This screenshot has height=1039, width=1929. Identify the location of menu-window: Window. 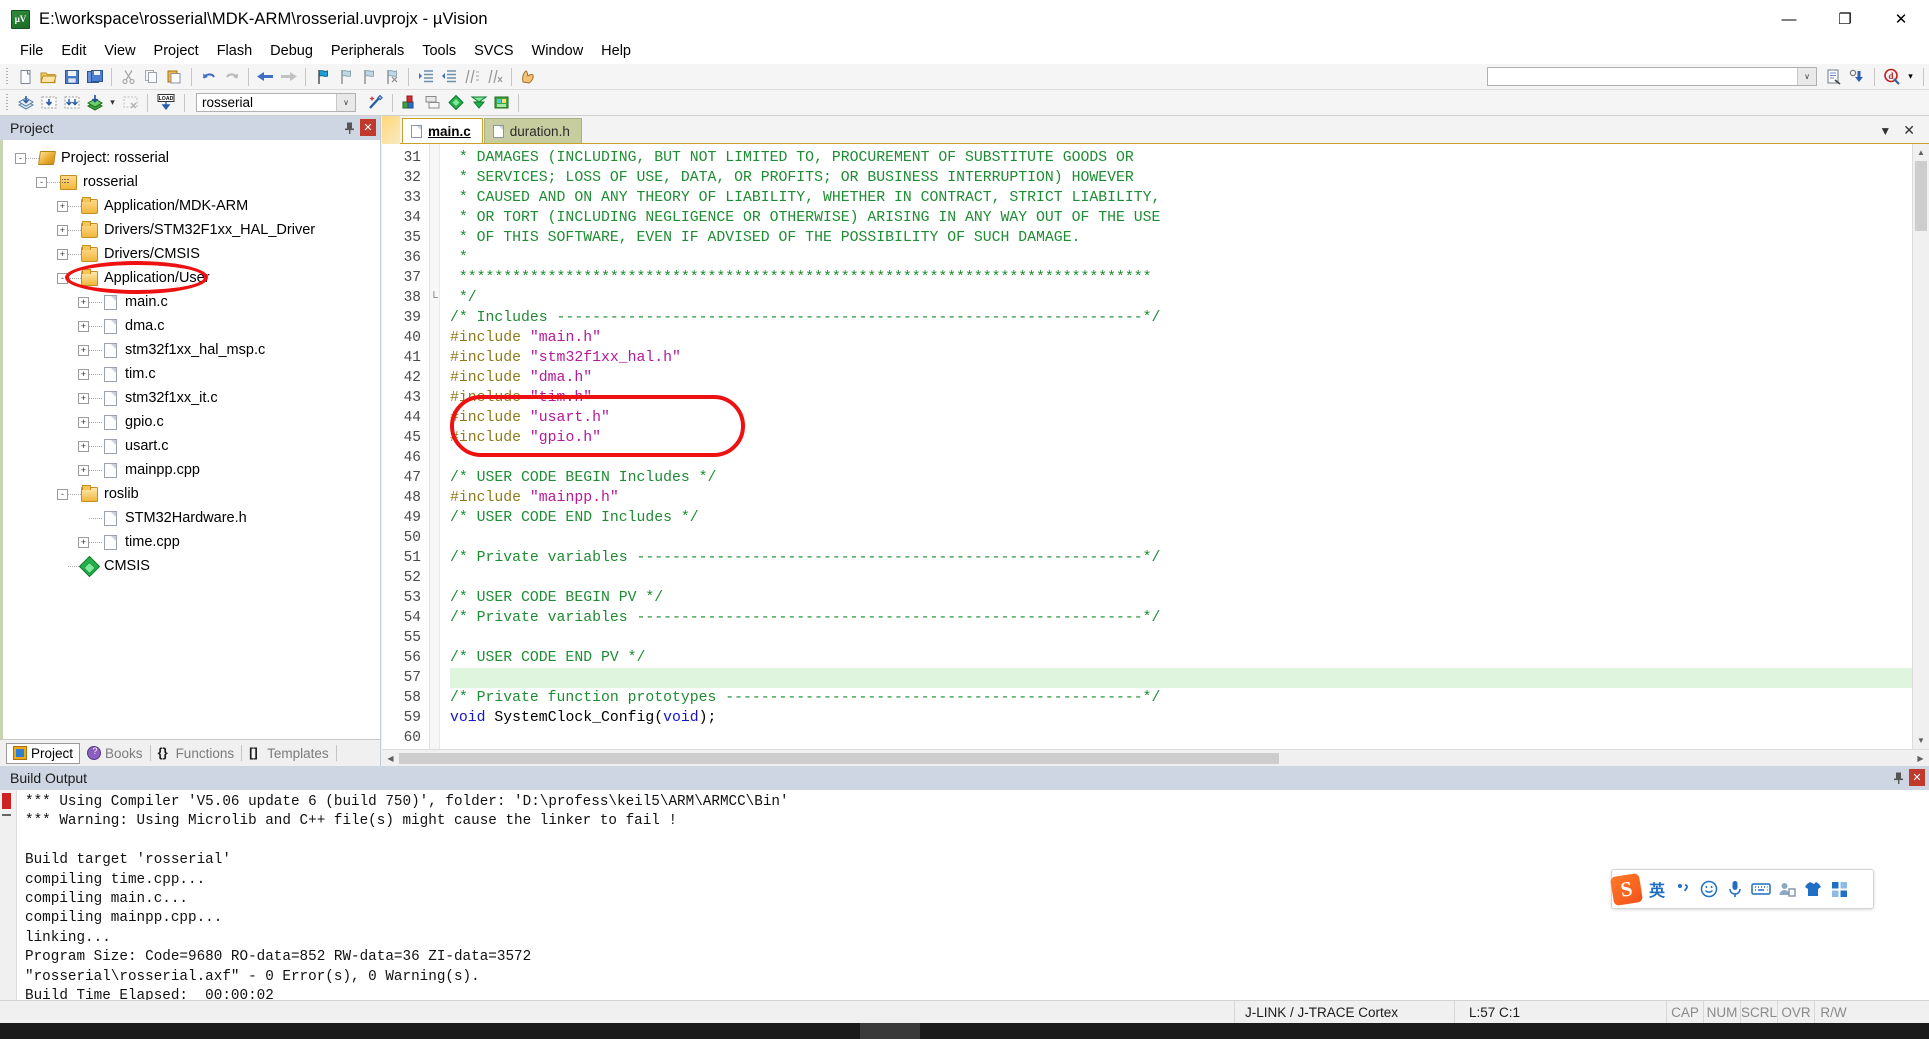
(558, 51).